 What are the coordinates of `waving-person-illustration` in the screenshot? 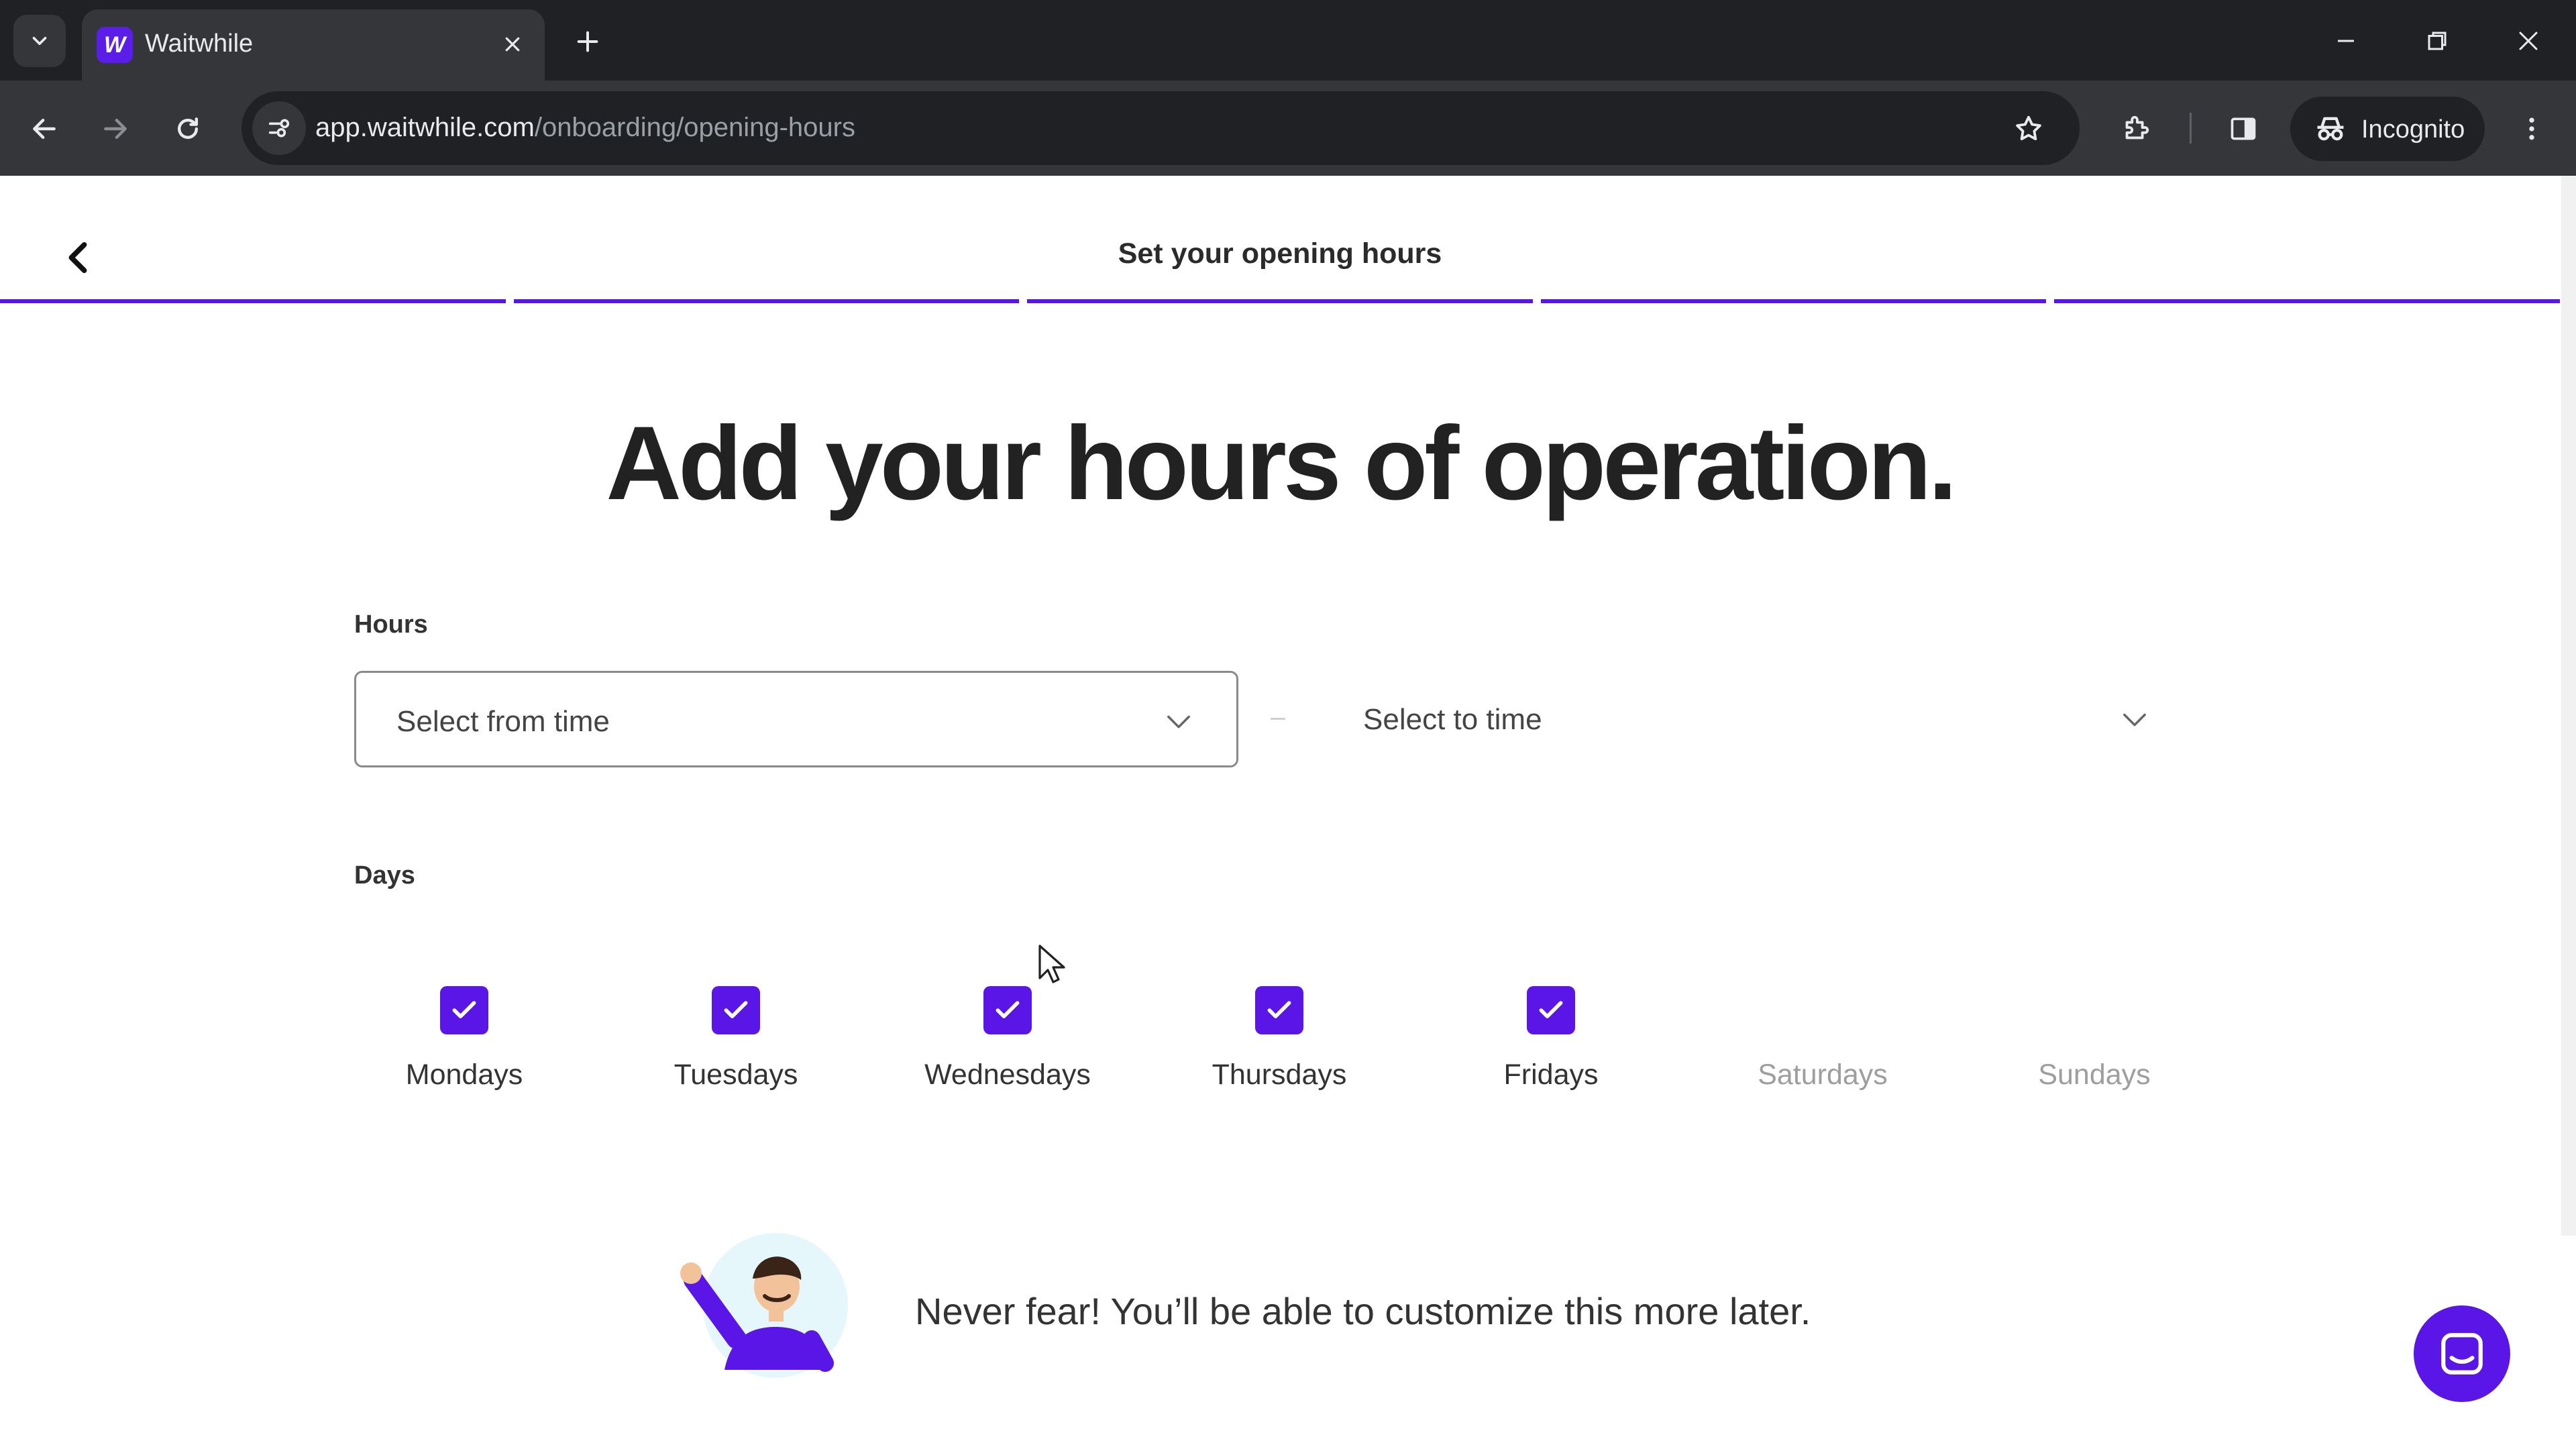 It's located at (764, 1305).